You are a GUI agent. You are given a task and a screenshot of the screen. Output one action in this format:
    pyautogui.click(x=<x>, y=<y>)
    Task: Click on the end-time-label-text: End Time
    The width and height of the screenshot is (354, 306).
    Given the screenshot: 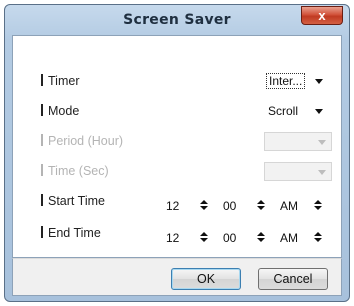 What is the action you would take?
    pyautogui.click(x=74, y=233)
    